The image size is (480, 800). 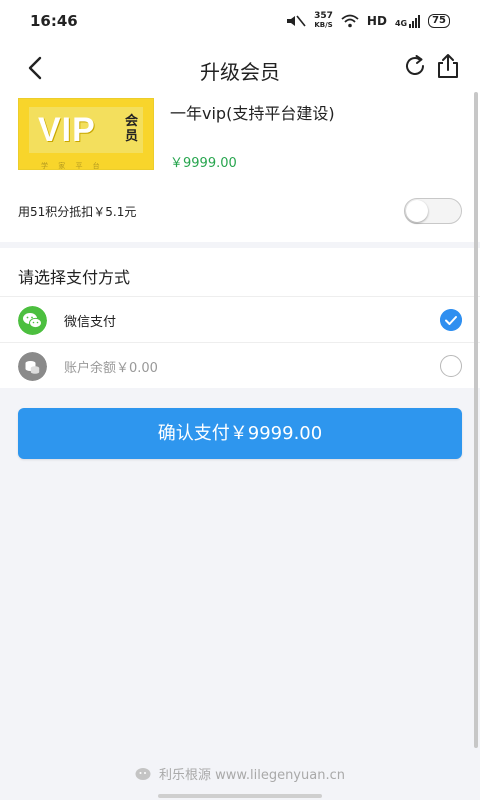 I want to click on product-name: 一年vip(支持平台建设), so click(x=252, y=113).